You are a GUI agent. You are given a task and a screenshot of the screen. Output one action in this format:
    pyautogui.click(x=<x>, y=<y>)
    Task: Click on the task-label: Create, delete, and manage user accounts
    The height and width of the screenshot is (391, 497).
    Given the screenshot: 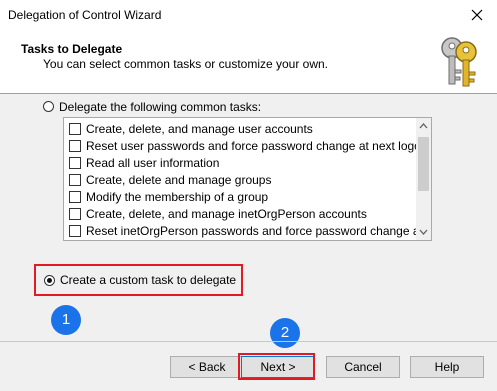 What is the action you would take?
    pyautogui.click(x=199, y=129)
    